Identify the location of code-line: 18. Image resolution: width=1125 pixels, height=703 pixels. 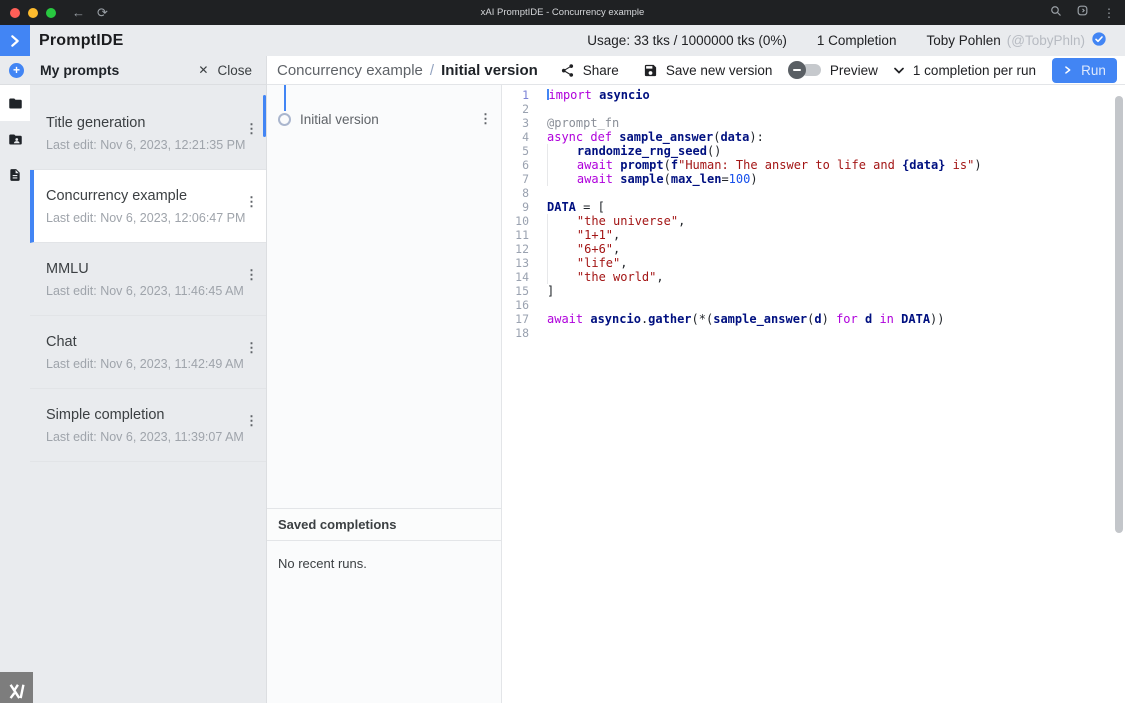
(813, 333).